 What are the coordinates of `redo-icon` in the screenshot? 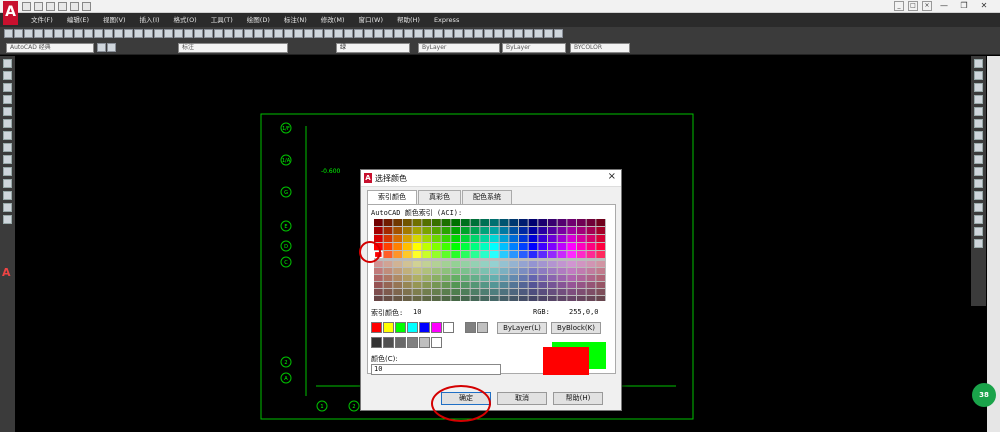 It's located at (86, 6).